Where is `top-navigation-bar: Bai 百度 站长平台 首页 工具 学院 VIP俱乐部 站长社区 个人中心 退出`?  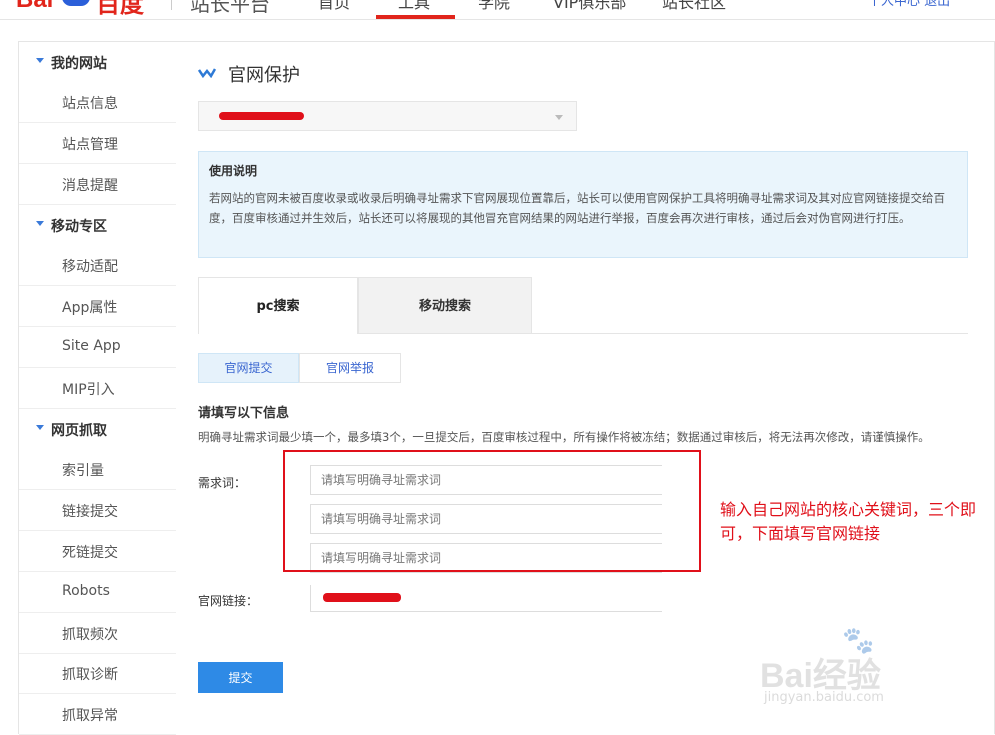
top-navigation-bar: Bai 百度 站长平台 首页 工具 学院 VIP俱乐部 站长社区 个人中心 退出 is located at coordinates (497, 10).